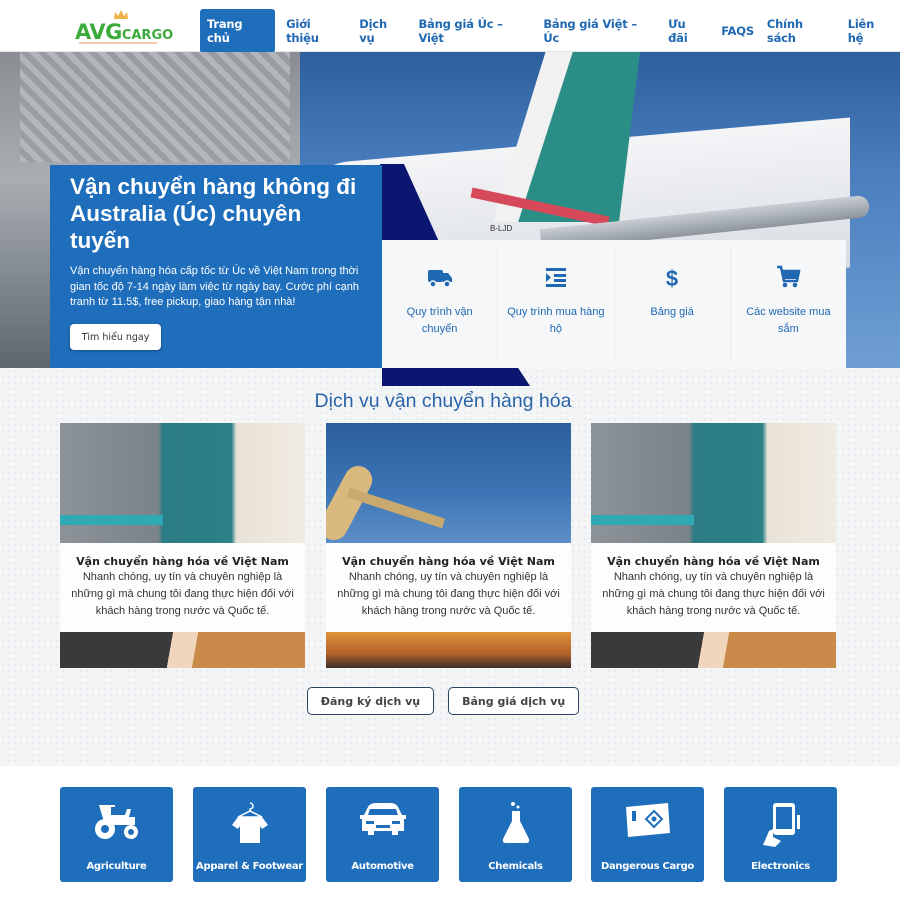 The height and width of the screenshot is (901, 900). What do you see at coordinates (440, 304) in the screenshot?
I see `quick-link-shipping-process: Quy trình vận chuyển` at bounding box center [440, 304].